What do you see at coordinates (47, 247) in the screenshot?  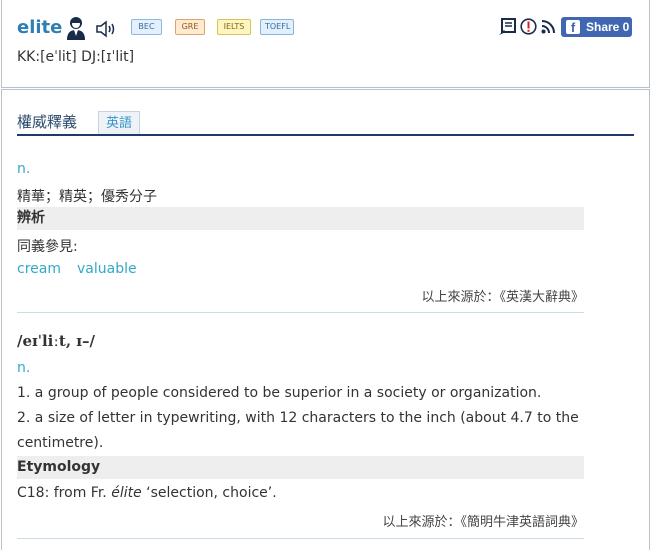 I see `synonyms-label: 同義參見:` at bounding box center [47, 247].